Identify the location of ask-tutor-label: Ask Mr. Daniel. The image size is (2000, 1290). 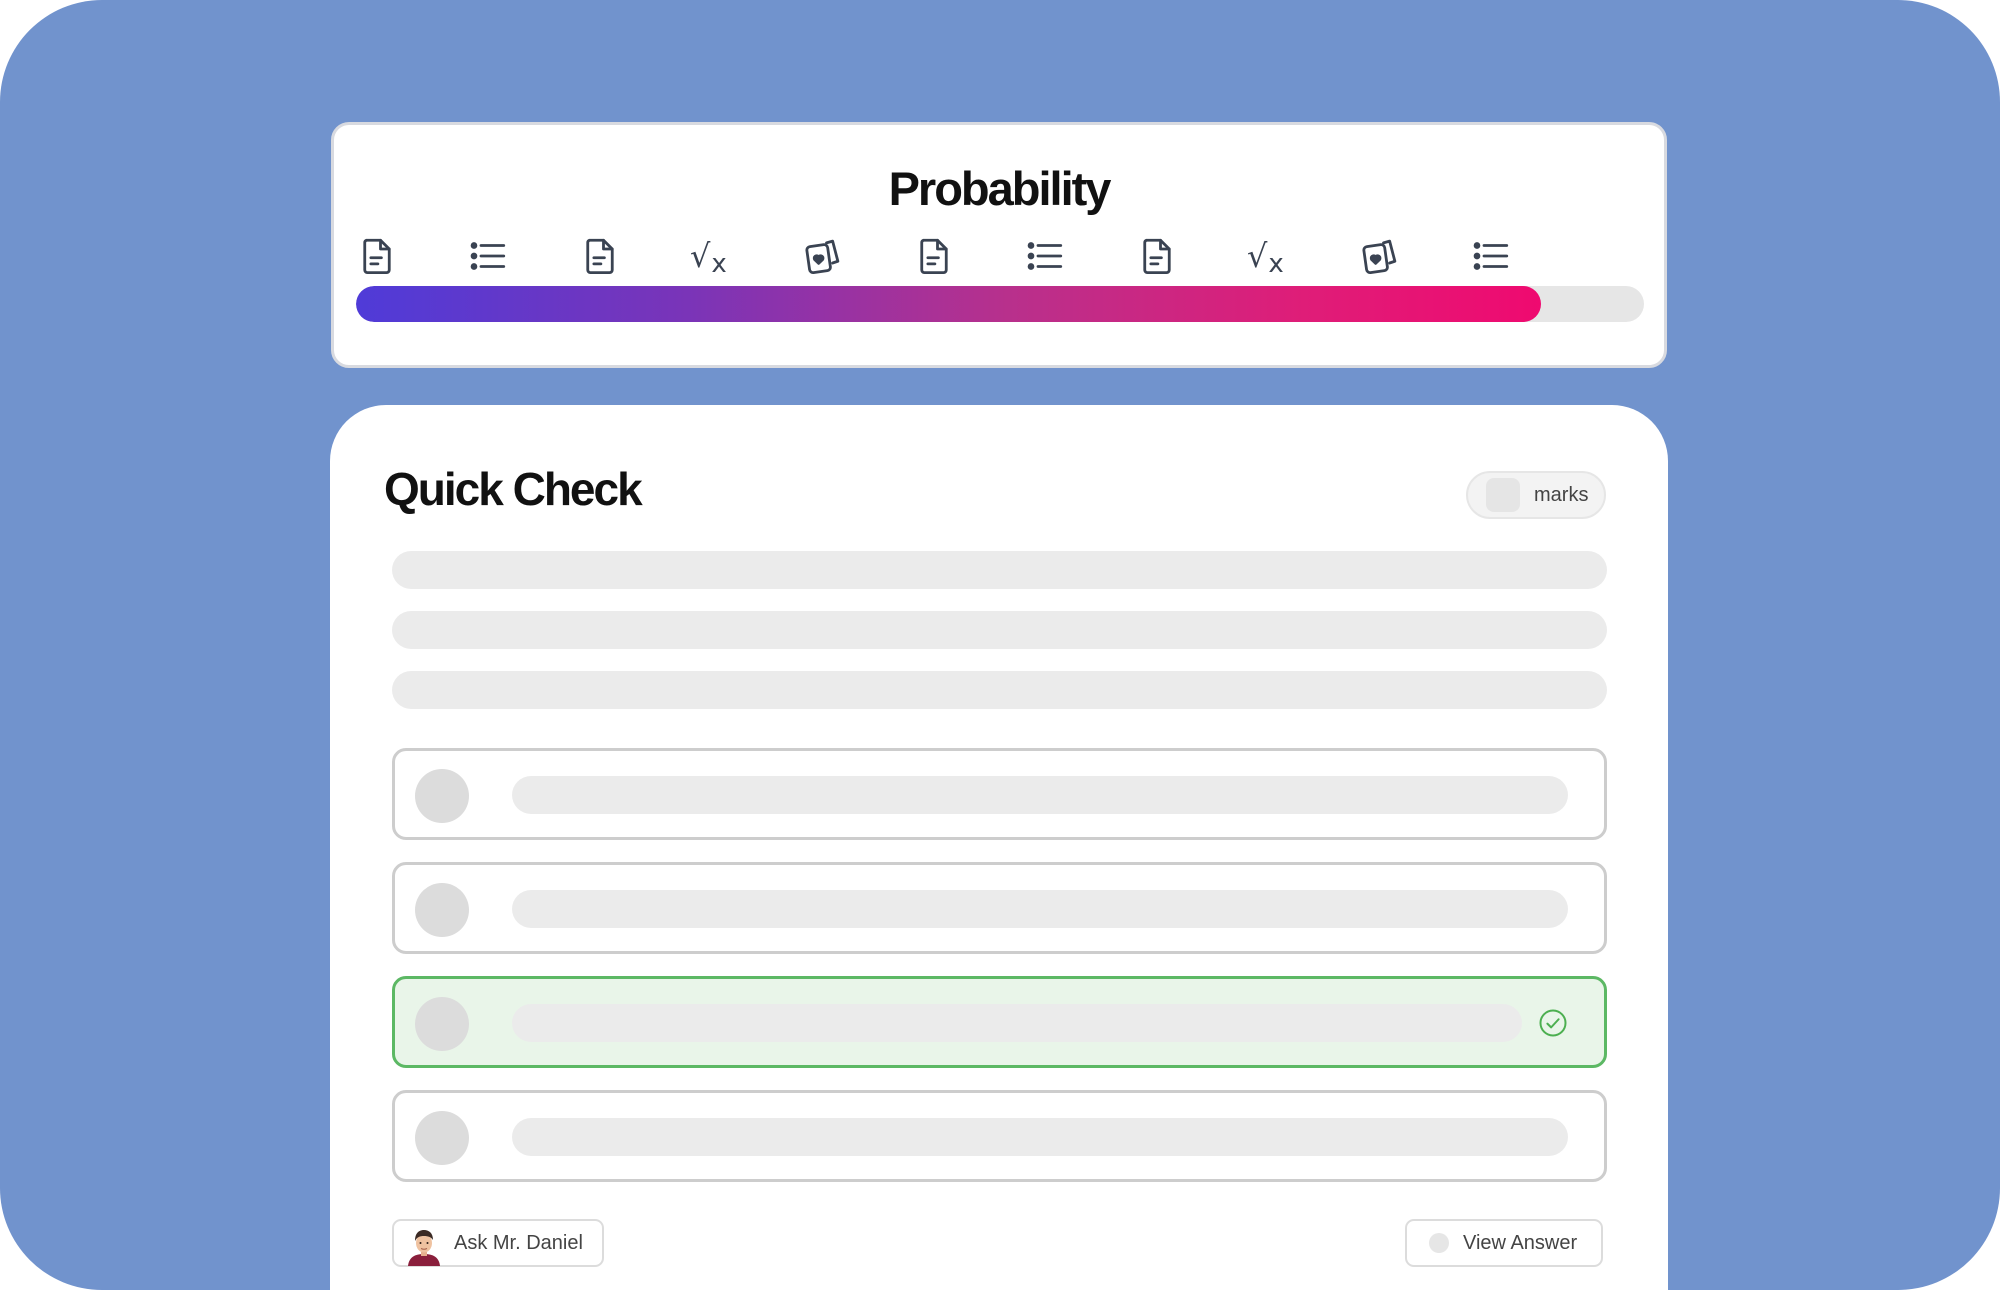
(518, 1242).